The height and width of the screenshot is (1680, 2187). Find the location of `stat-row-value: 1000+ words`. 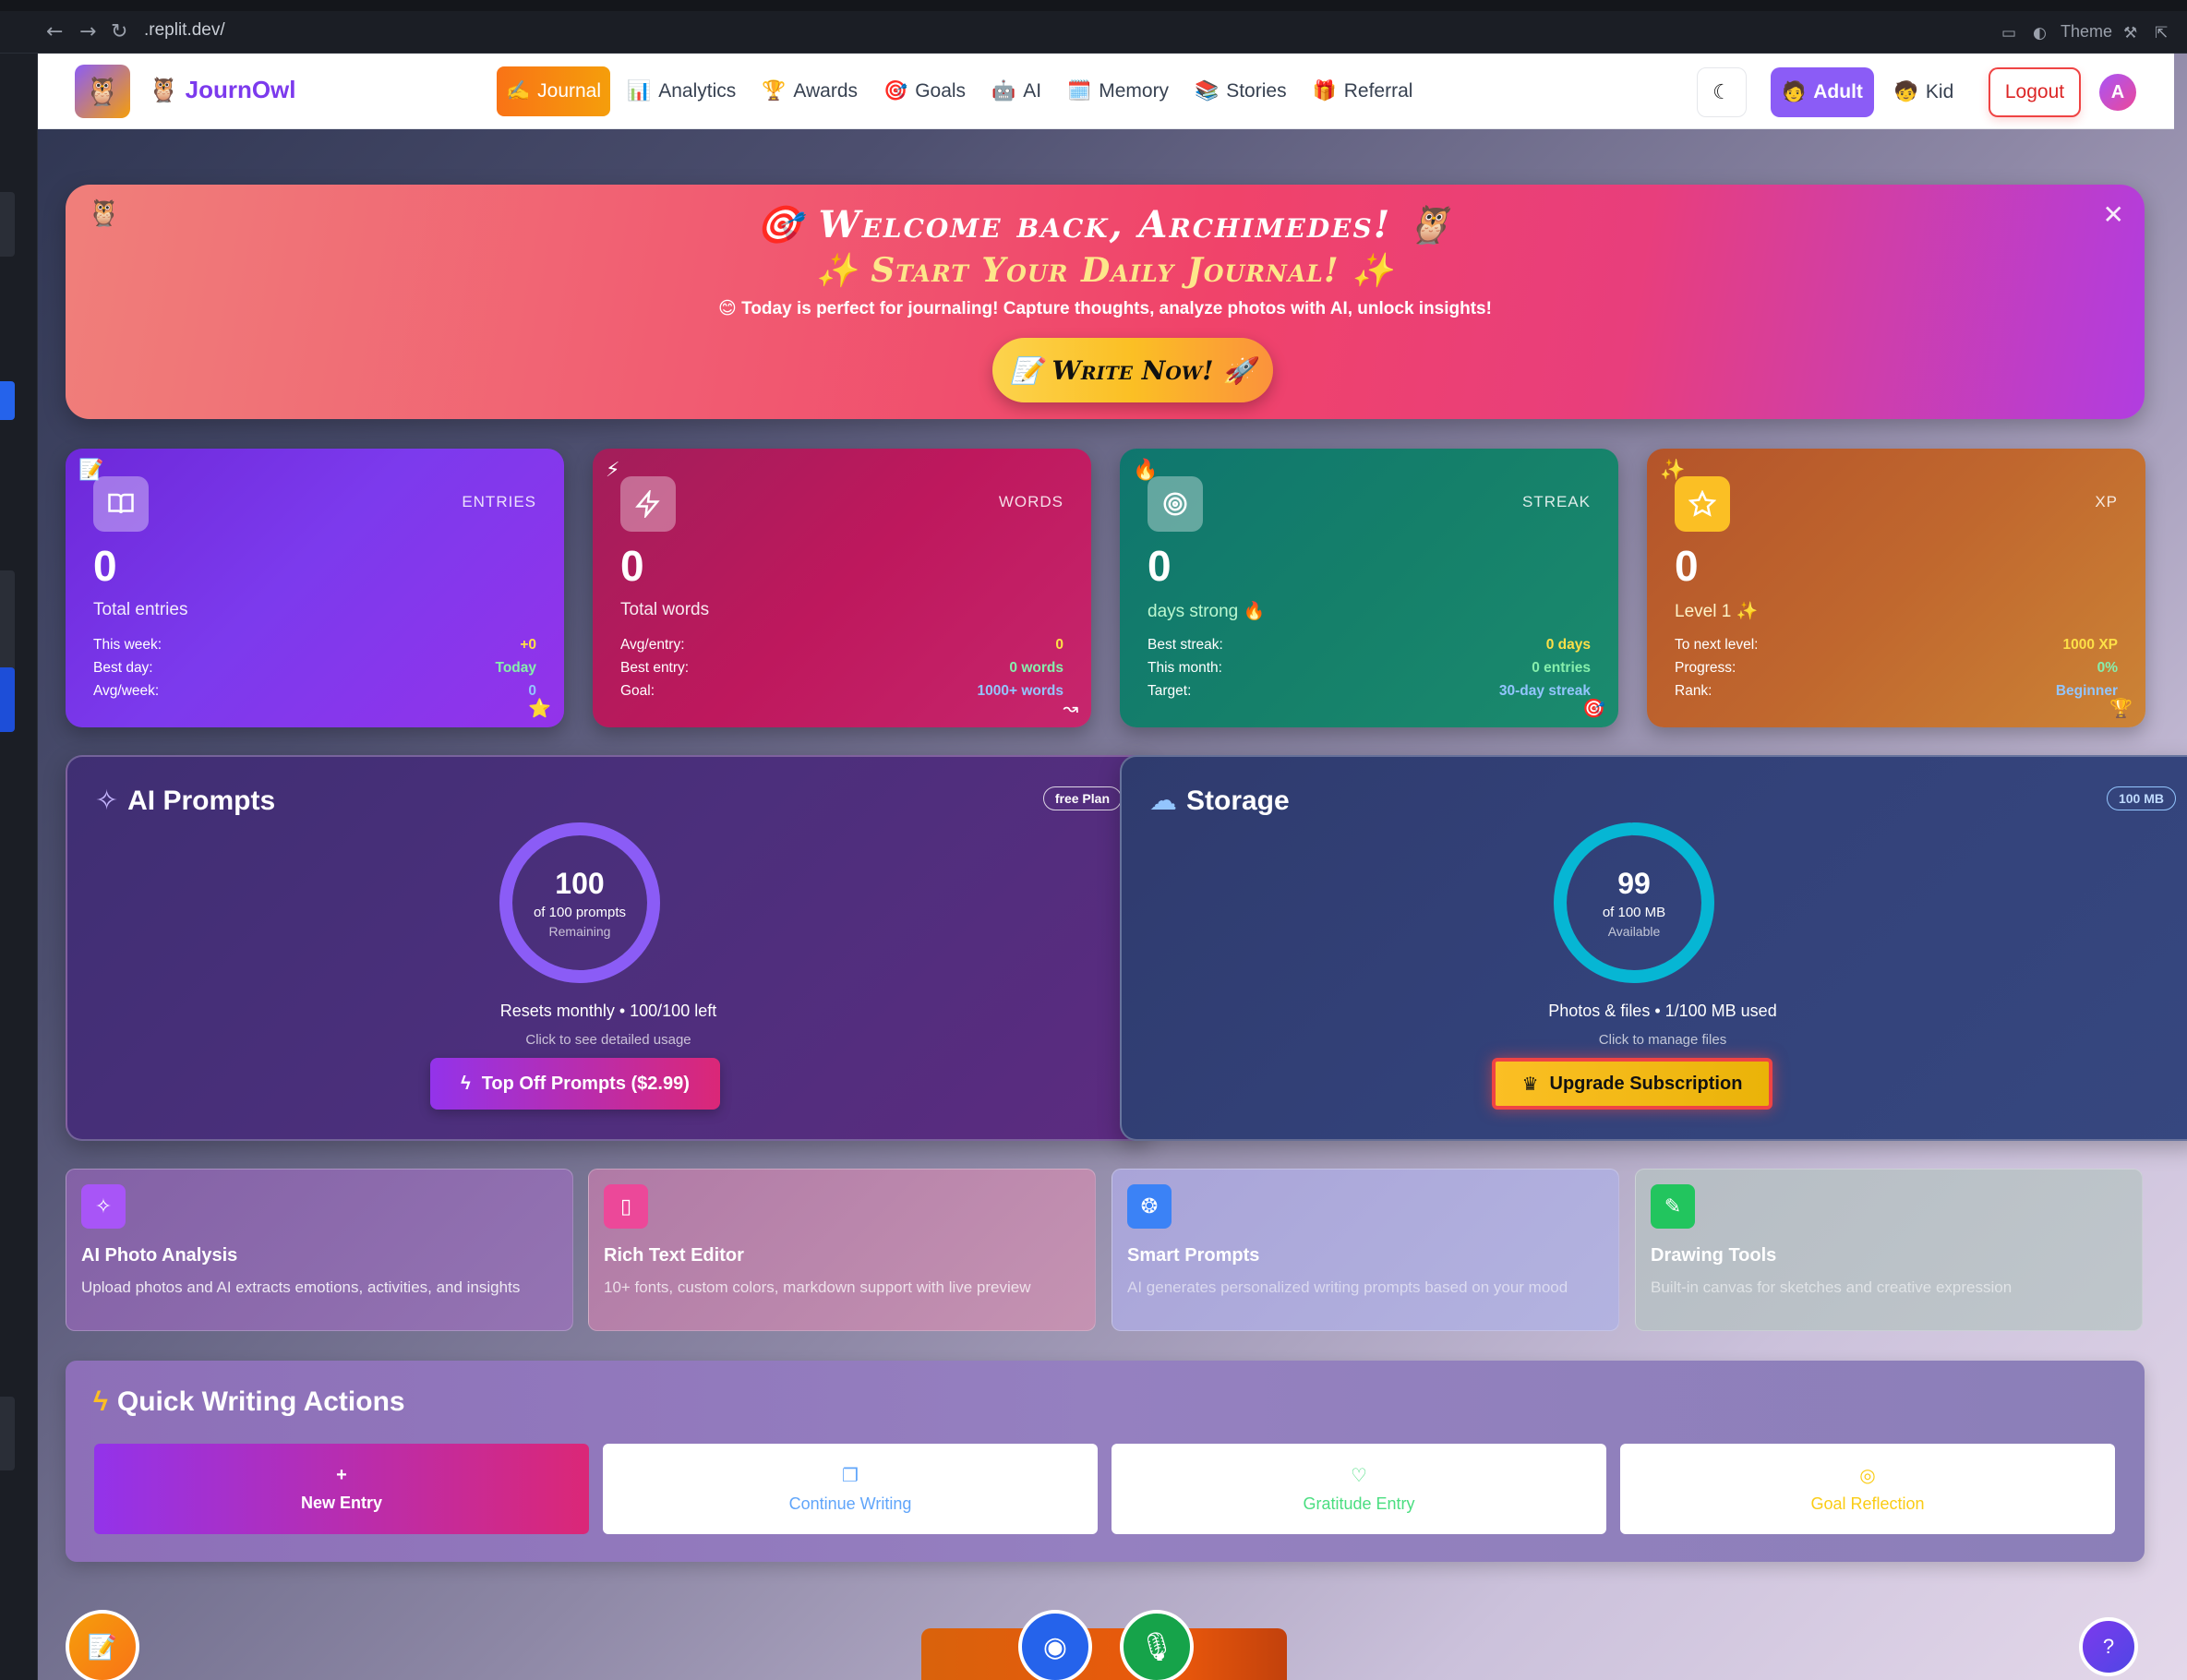

stat-row-value: 1000+ words is located at coordinates (1020, 691).